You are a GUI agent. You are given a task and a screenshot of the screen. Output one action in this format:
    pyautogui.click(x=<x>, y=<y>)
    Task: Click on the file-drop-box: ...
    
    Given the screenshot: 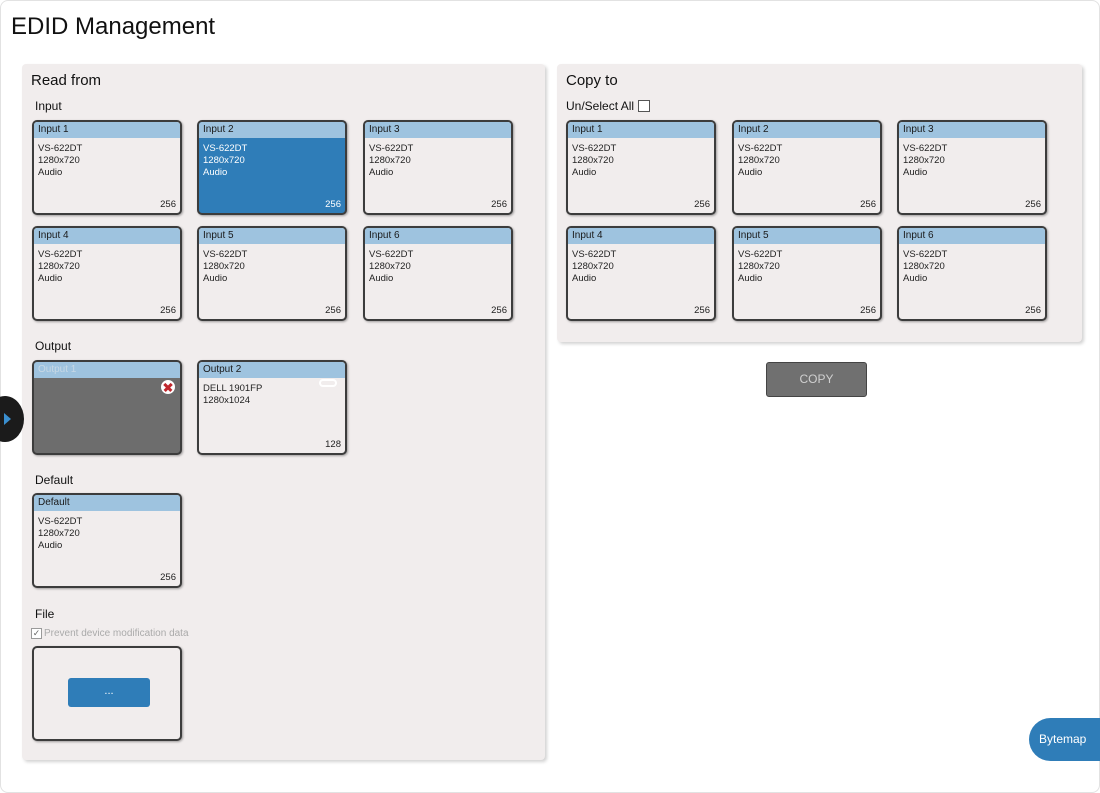 What is the action you would take?
    pyautogui.click(x=107, y=693)
    